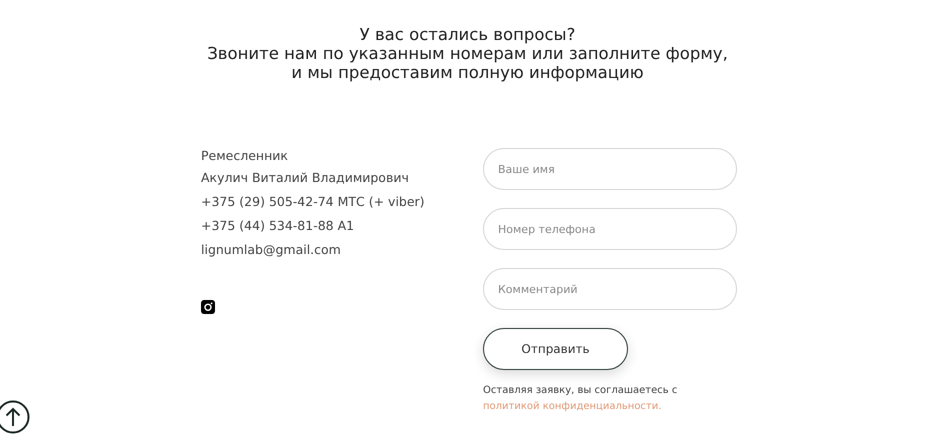 This screenshot has width=935, height=443. What do you see at coordinates (271, 250) in the screenshot?
I see `contact-text: lignumlab@gmail.com` at bounding box center [271, 250].